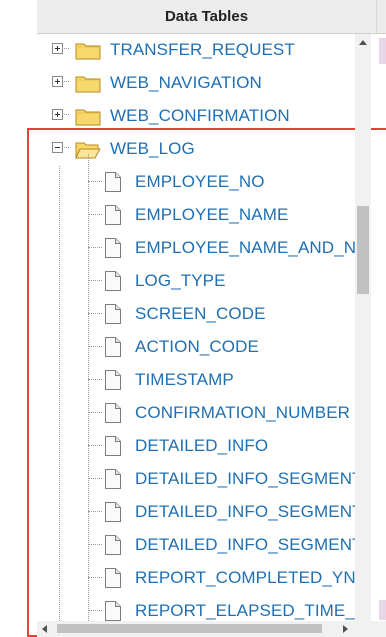 The height and width of the screenshot is (637, 386). I want to click on column-label: EMPLOYEE_NAME_AND_NC, so click(245, 248).